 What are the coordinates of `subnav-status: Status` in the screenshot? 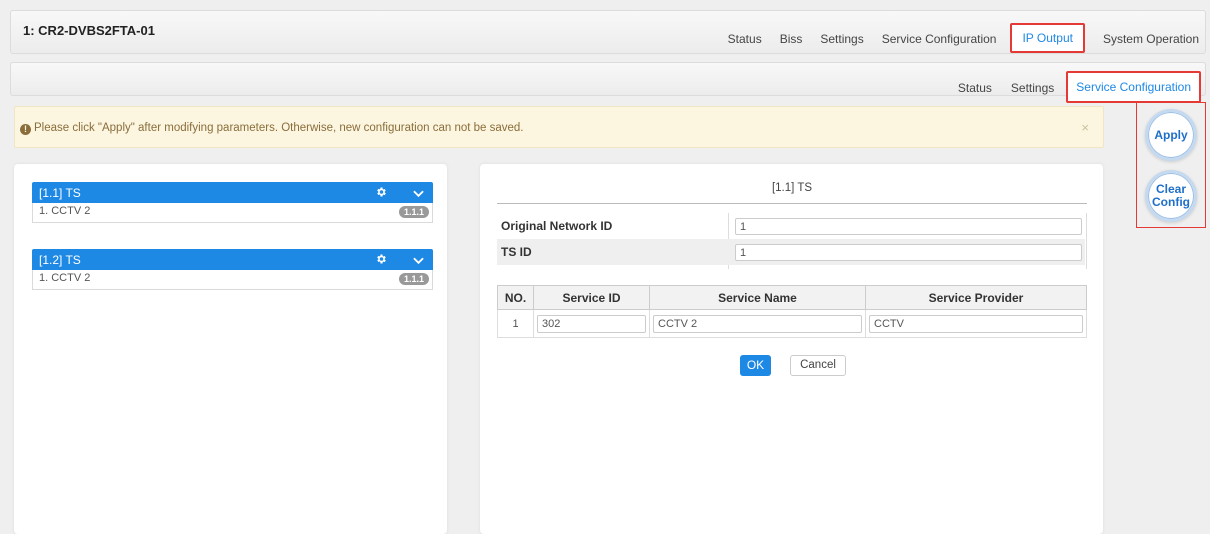 It's located at (975, 88).